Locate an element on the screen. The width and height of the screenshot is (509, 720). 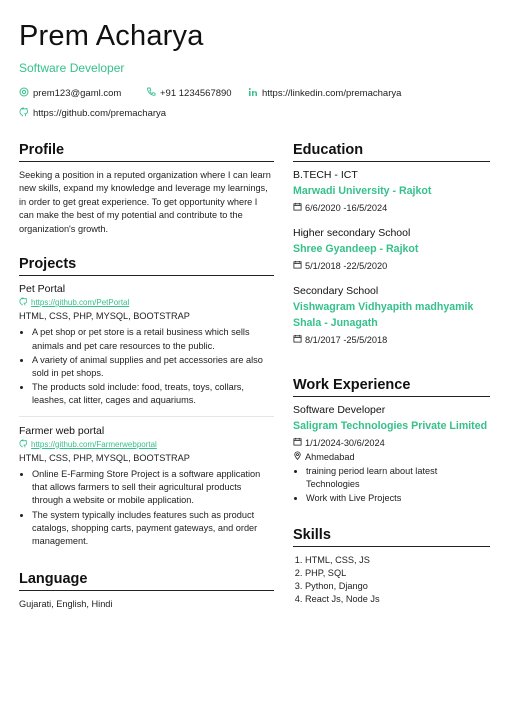
education-date: 5/1/2018 -22/5/2020 is located at coordinates (391, 265).